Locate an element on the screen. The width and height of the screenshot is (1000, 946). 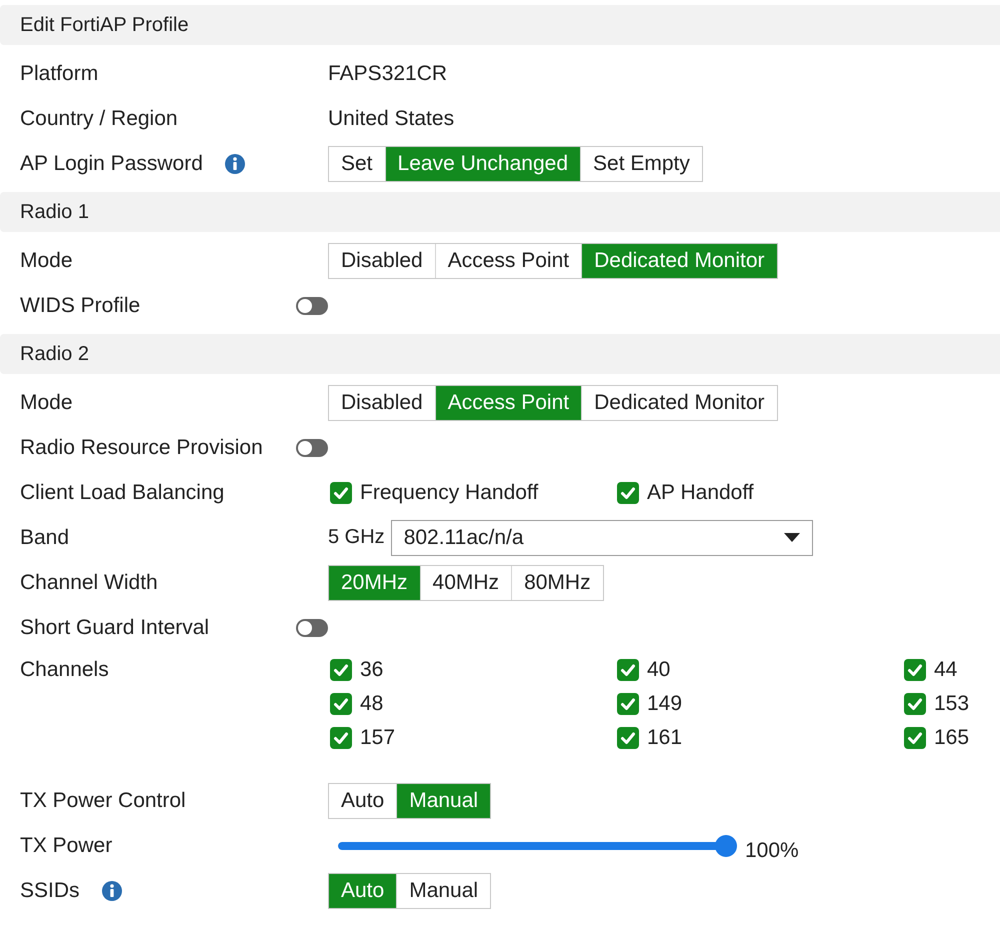
field-value: FAPS321CR is located at coordinates (388, 74).